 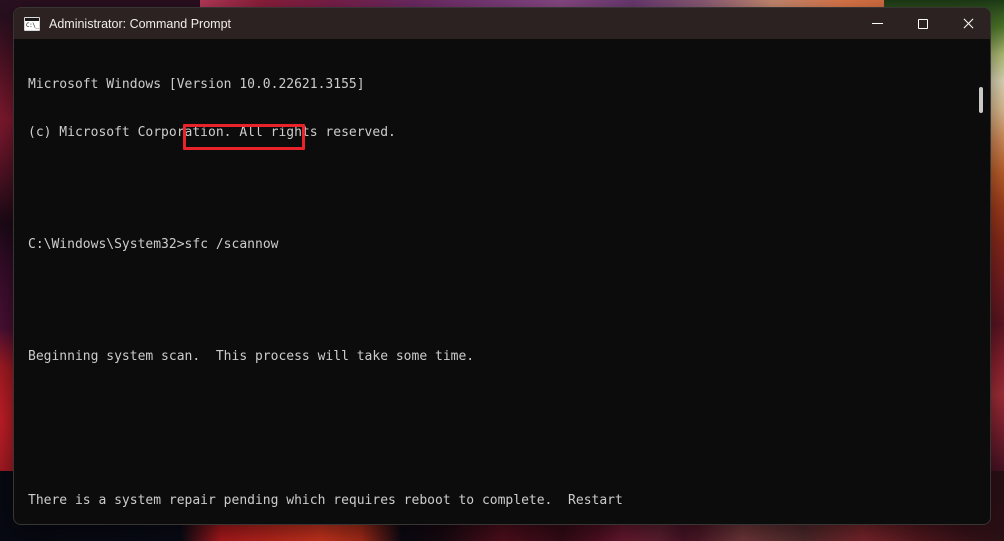 I want to click on minimize-icon, so click(x=877, y=23).